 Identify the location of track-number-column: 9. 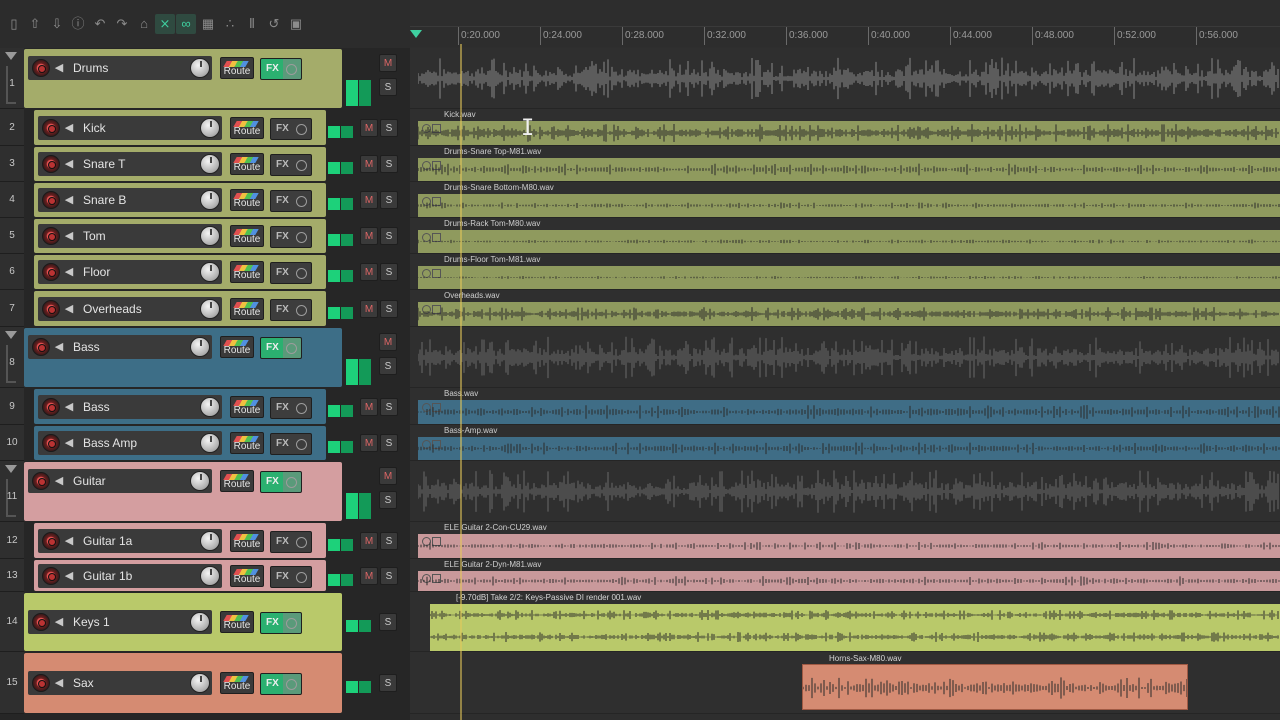
(12, 406).